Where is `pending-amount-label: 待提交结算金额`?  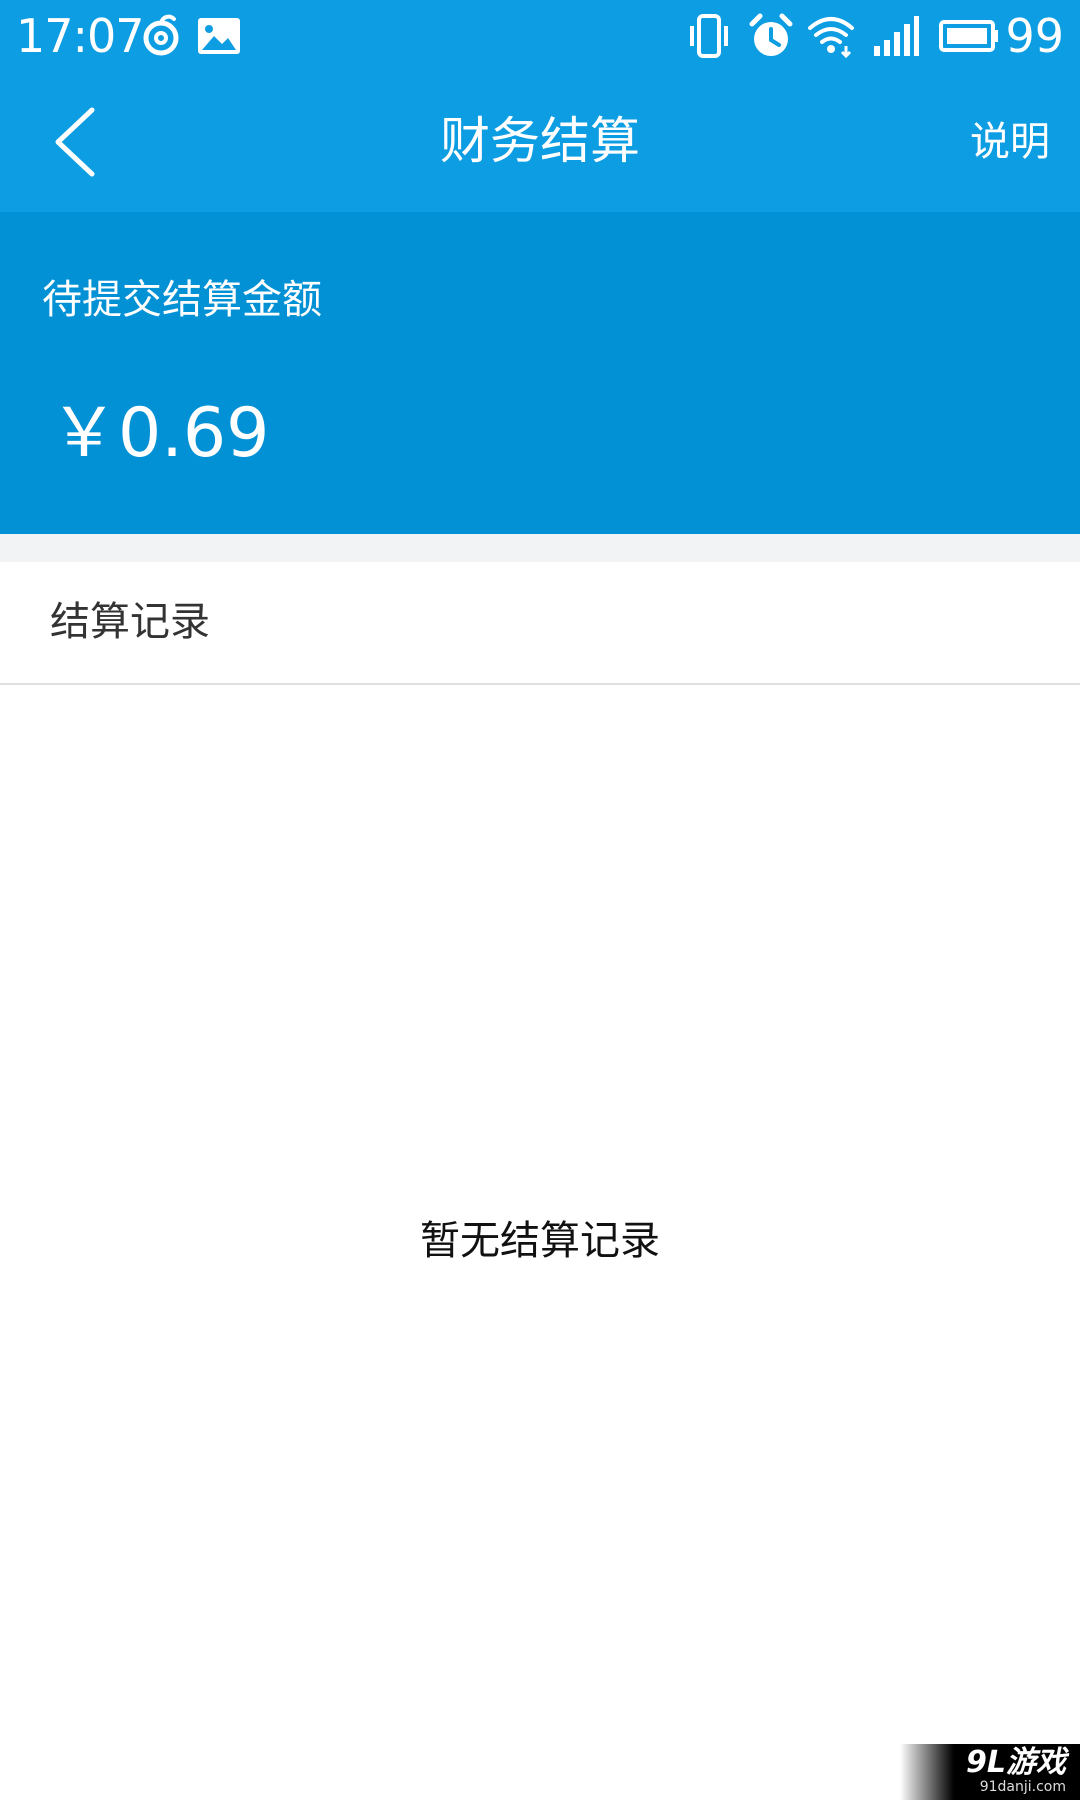
pending-amount-label: 待提交结算金额 is located at coordinates (182, 300).